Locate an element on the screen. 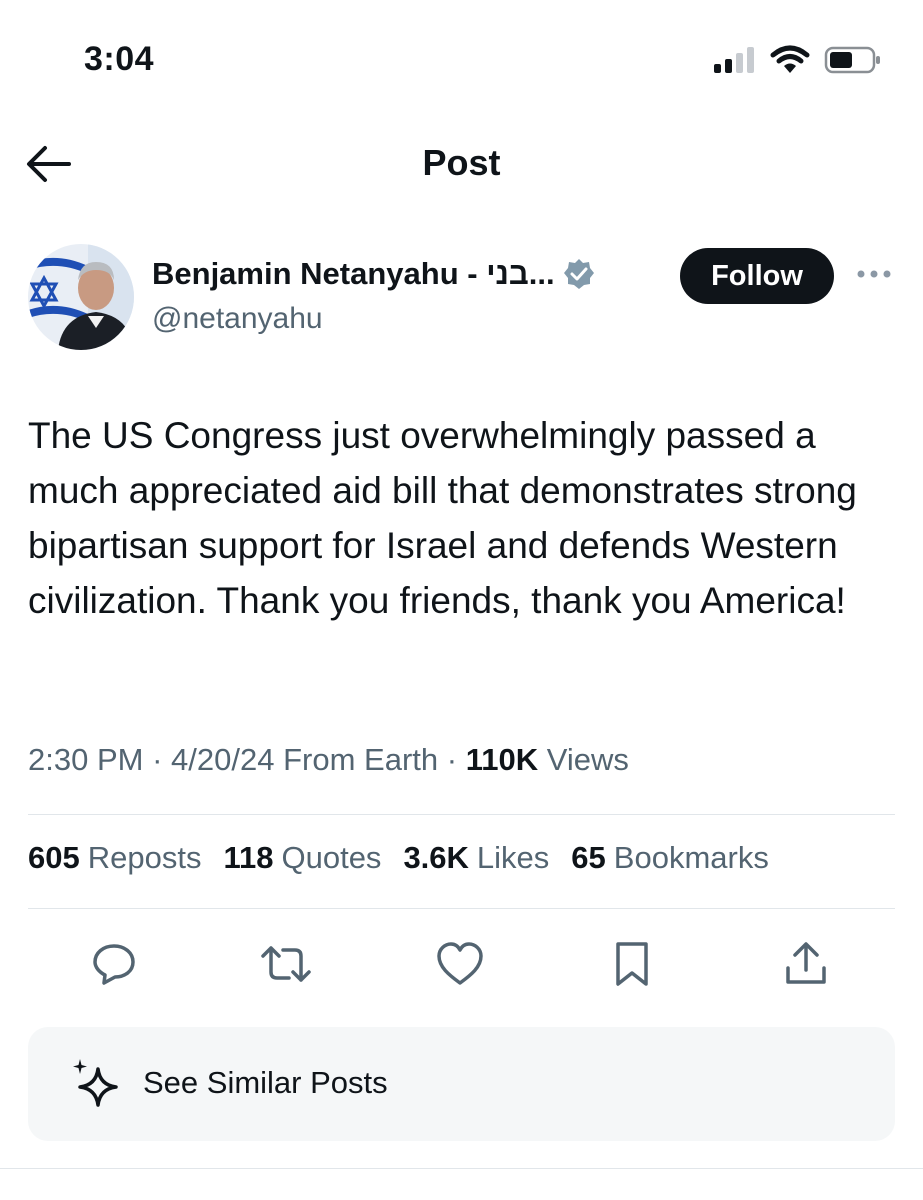 The width and height of the screenshot is (923, 1200). views-count: 110K is located at coordinates (502, 759).